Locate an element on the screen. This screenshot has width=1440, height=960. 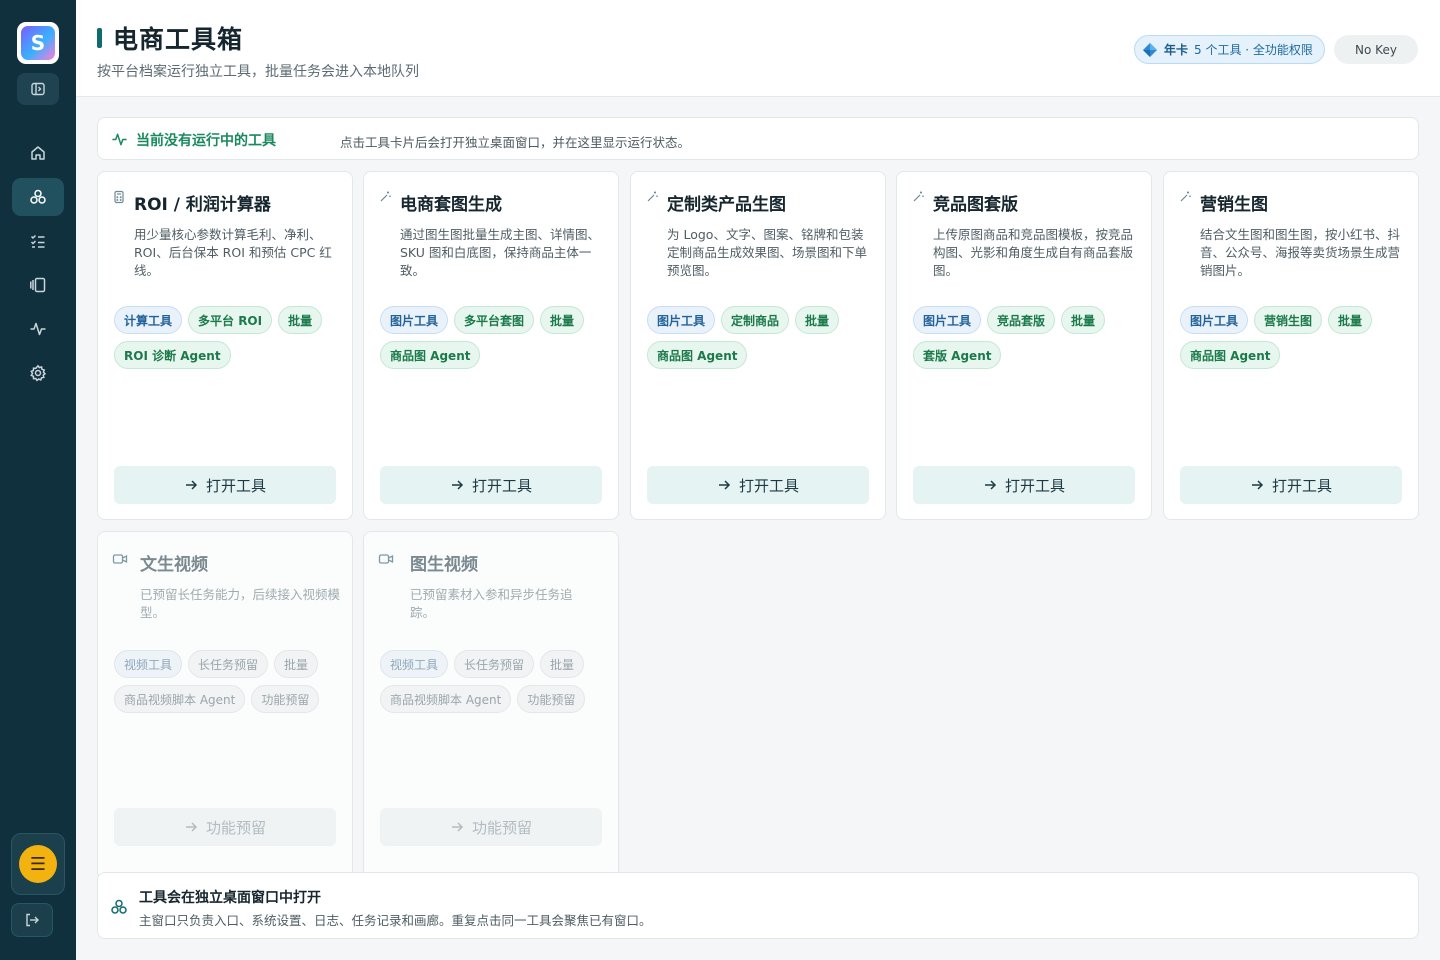
card-description: 上传原图商品和竞品图模板，按竞品构图、光影和角度生成自有商品套版图。 is located at coordinates (1033, 252).